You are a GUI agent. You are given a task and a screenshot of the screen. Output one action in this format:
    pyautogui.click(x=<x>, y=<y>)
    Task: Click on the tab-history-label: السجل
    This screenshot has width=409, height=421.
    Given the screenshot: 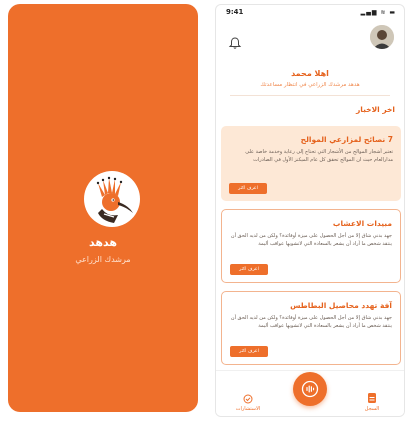 What is the action you would take?
    pyautogui.click(x=372, y=409)
    